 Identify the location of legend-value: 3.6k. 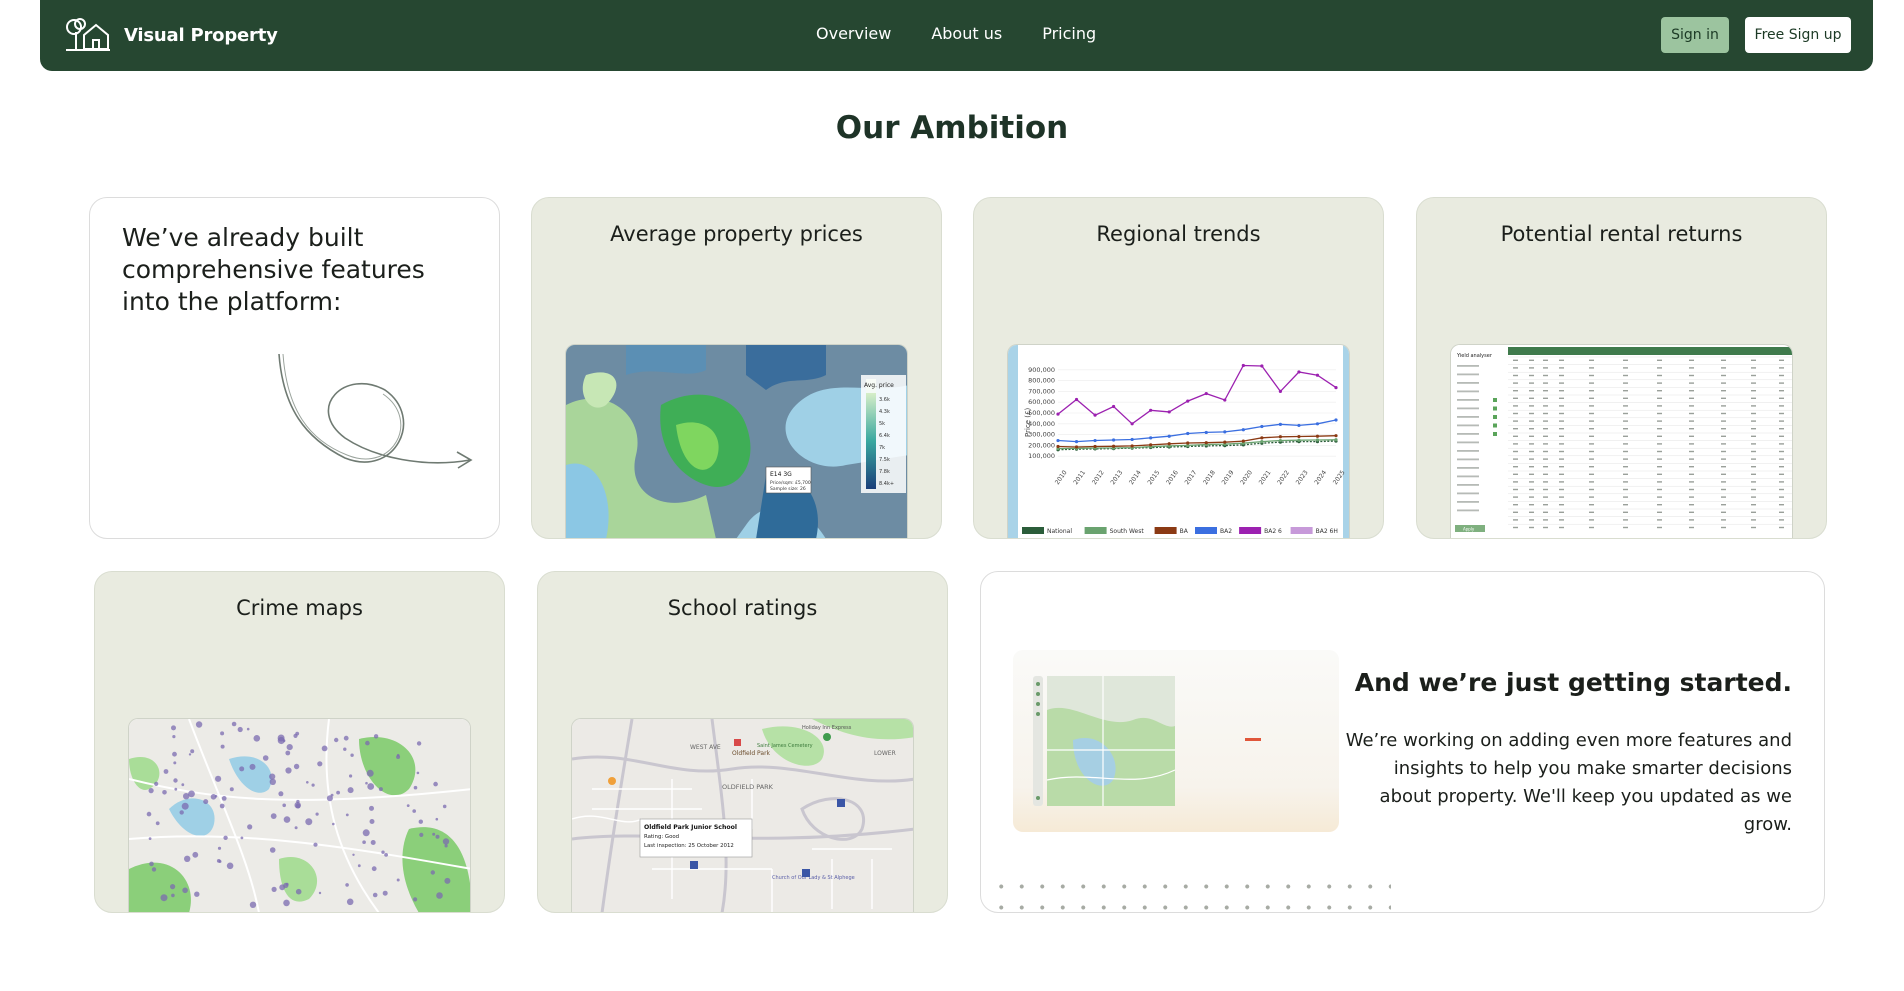
(884, 400).